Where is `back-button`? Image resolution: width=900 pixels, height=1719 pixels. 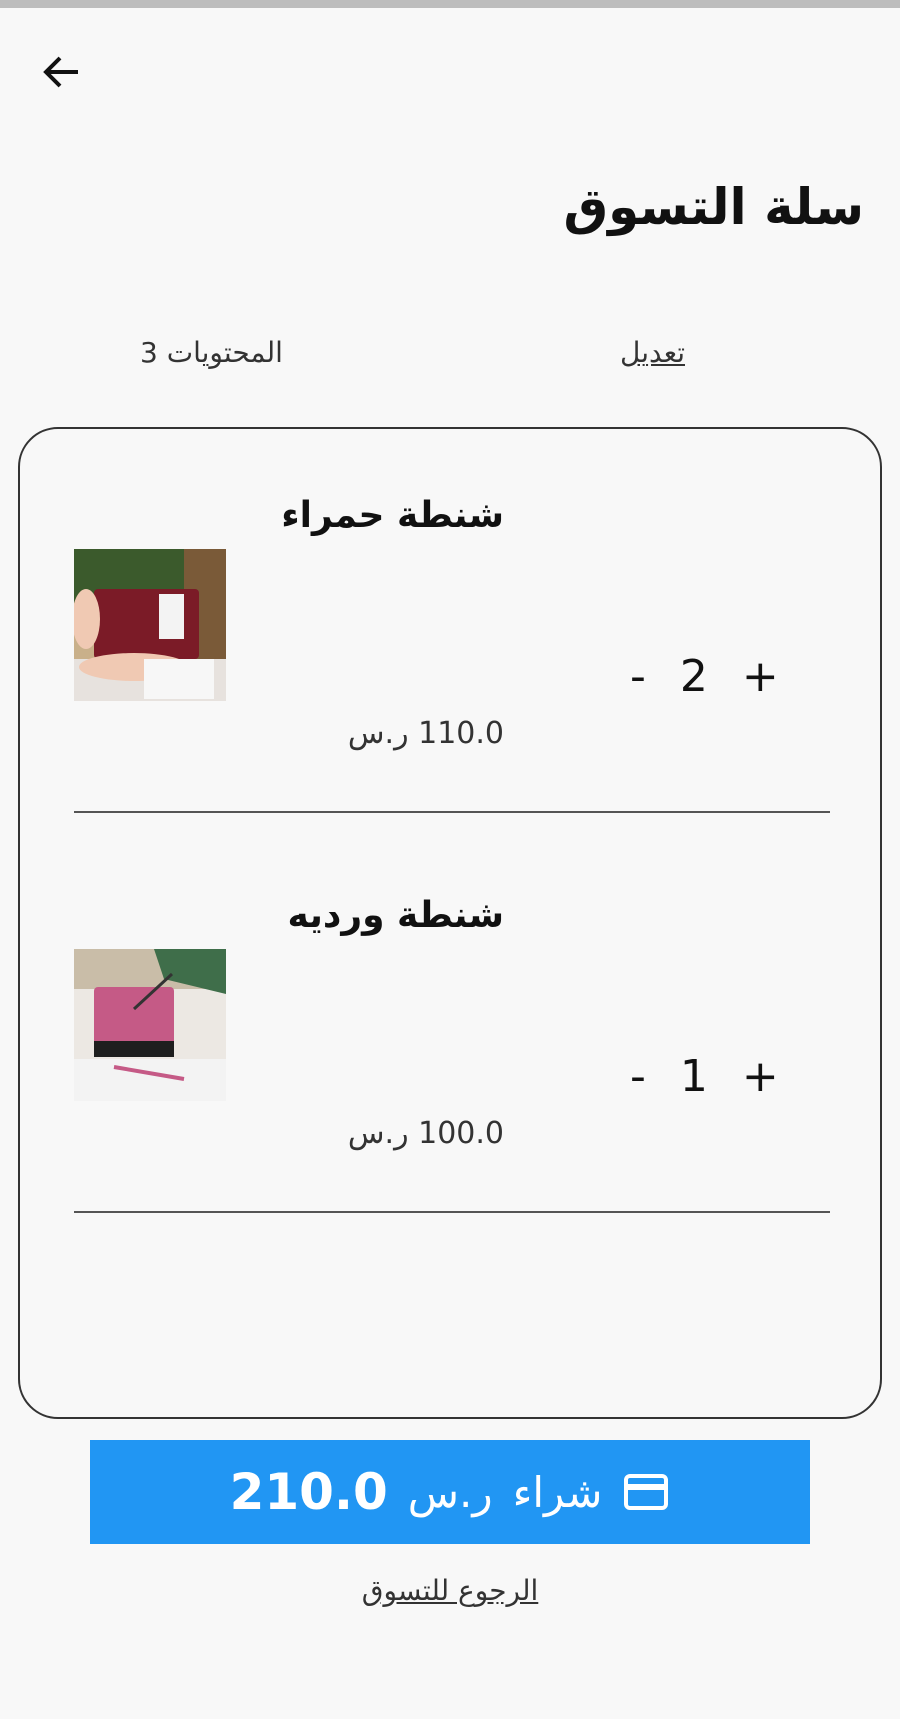 back-button is located at coordinates (62, 72).